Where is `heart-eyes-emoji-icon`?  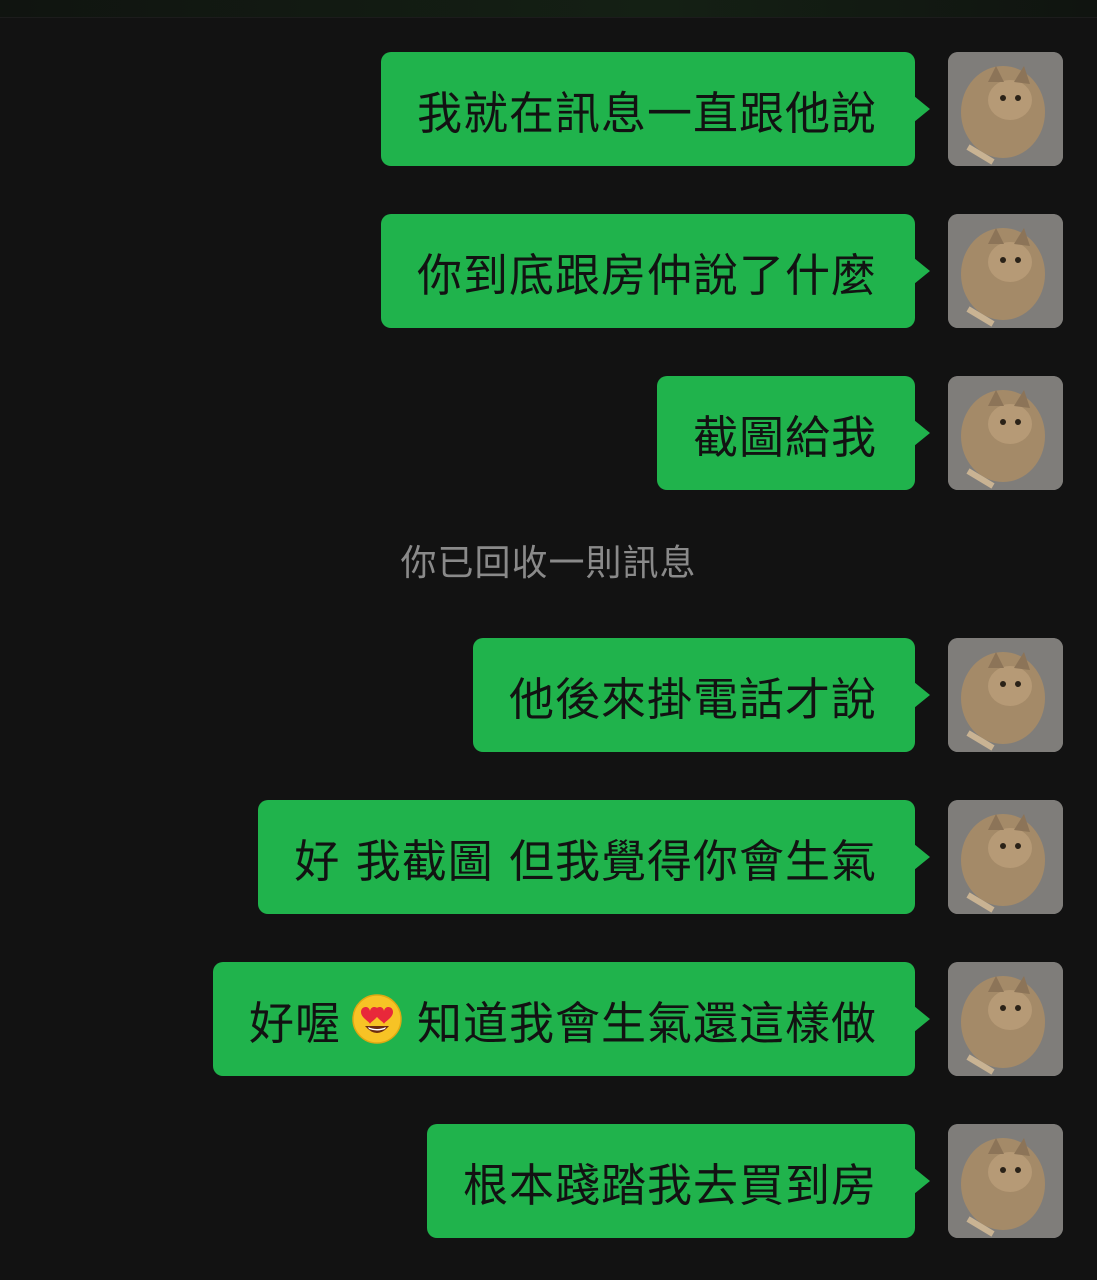
heart-eyes-emoji-icon is located at coordinates (377, 1019).